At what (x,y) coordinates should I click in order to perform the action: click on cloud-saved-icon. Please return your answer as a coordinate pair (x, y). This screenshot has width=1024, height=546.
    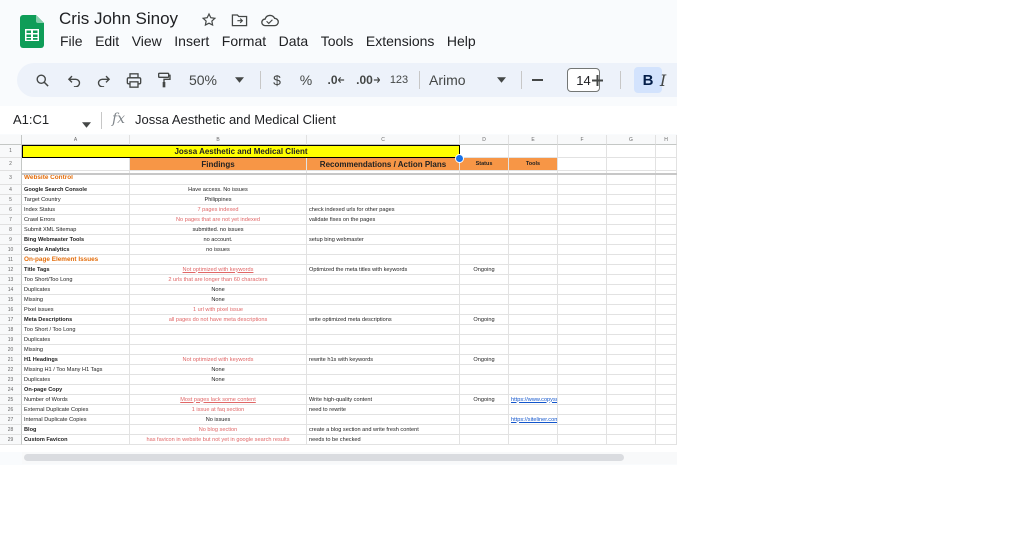
    Looking at the image, I should click on (269, 20).